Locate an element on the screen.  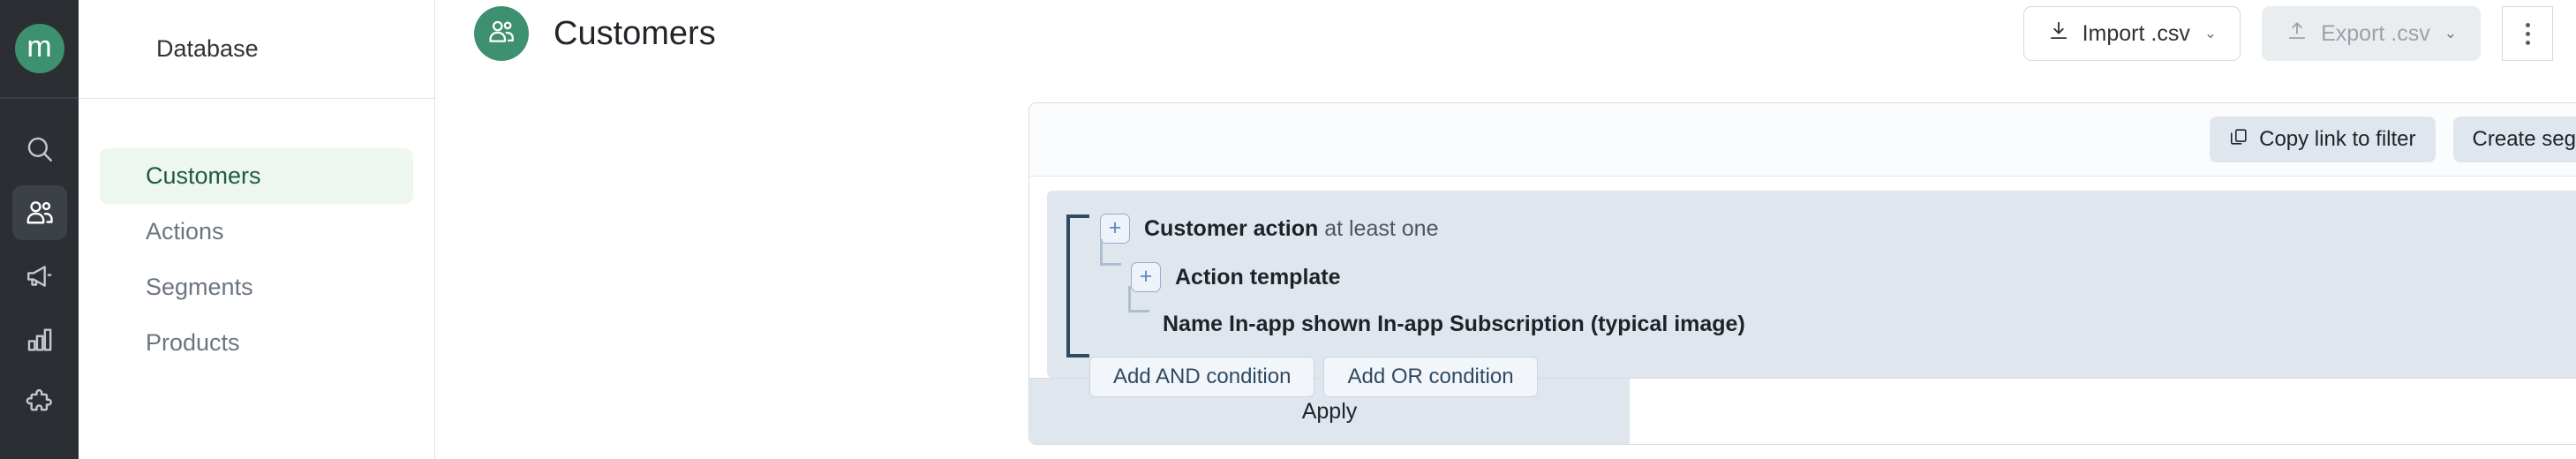
add-or-condition-button: Add OR condition is located at coordinates (1431, 377).